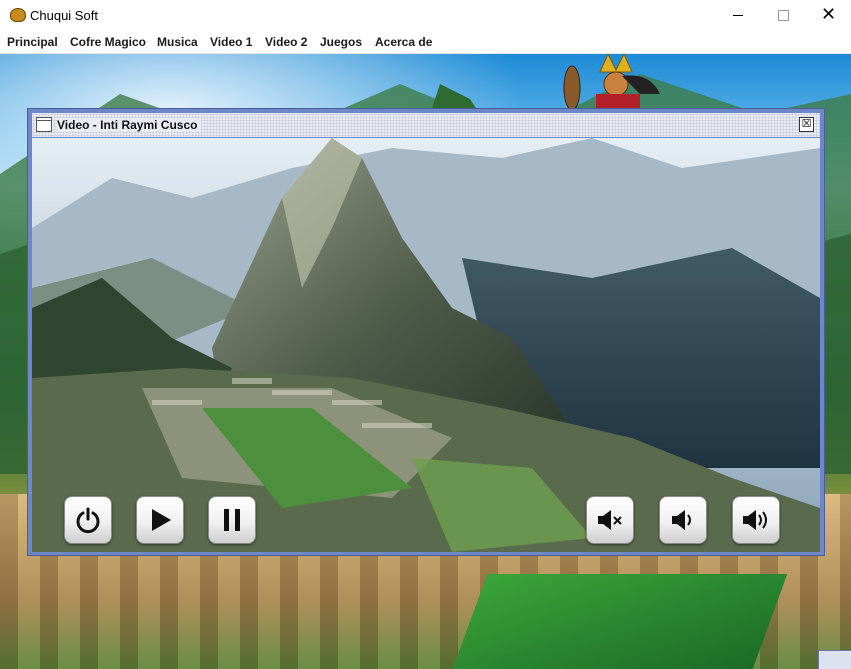 This screenshot has height=669, width=851. I want to click on frame-window-icon, so click(44, 124).